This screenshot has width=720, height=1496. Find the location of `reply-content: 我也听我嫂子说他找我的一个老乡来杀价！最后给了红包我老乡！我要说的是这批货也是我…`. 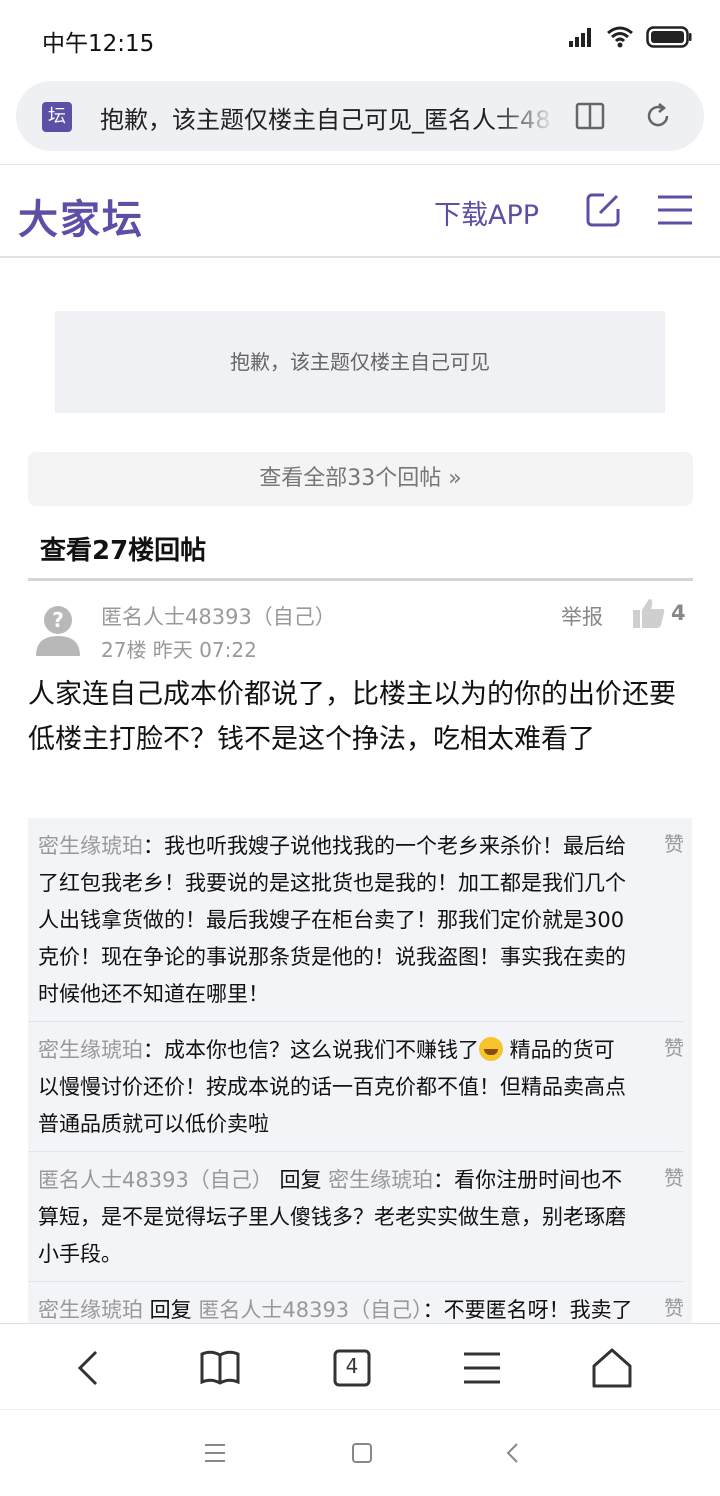

reply-content: 我也听我嫂子说他找我的一个老乡来杀价！最后给了红包我老乡！我要说的是这批货也是我… is located at coordinates (332, 920).